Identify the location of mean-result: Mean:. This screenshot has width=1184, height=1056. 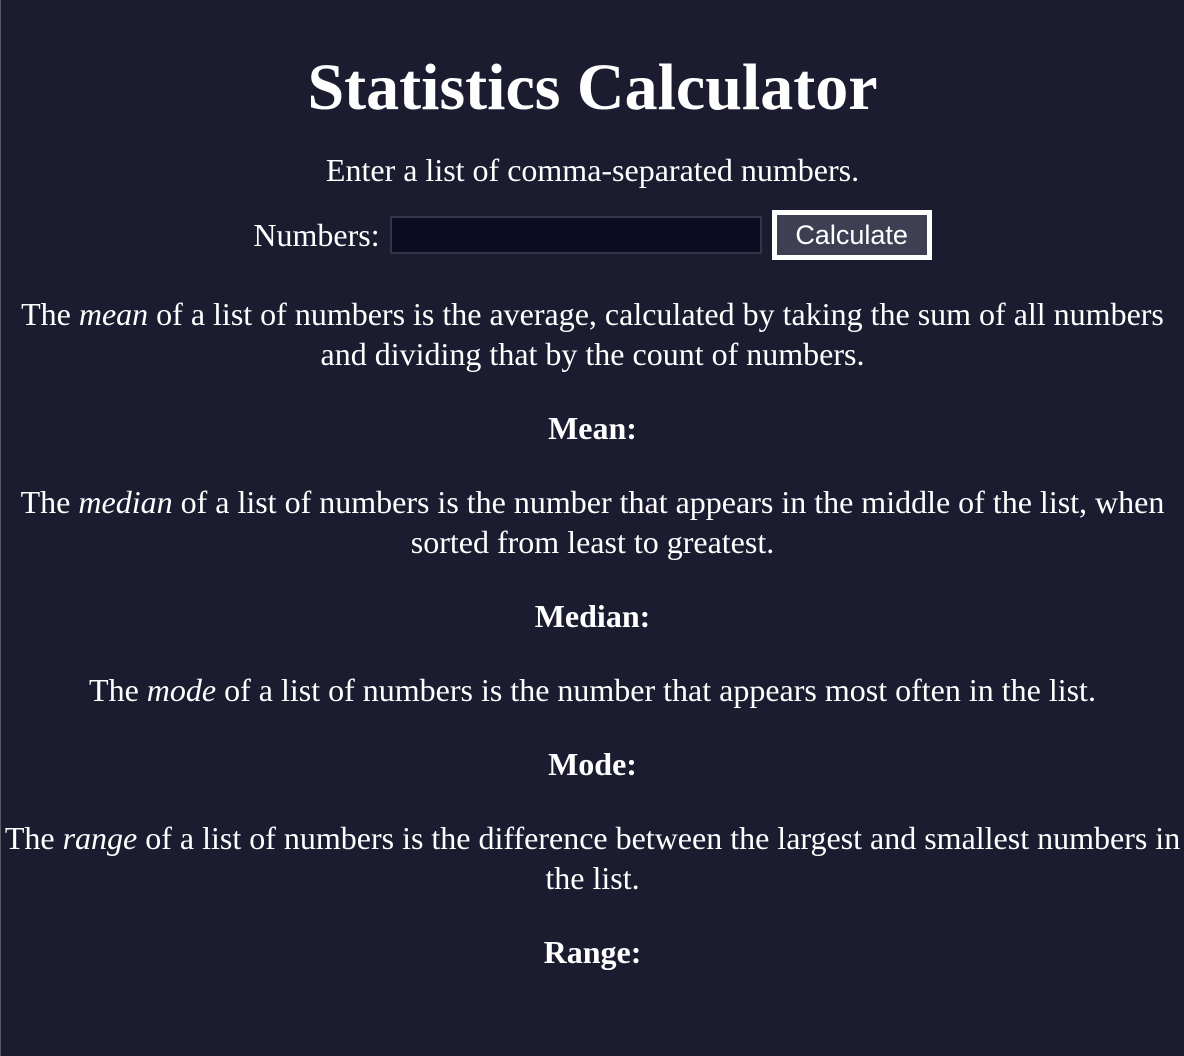
(592, 428).